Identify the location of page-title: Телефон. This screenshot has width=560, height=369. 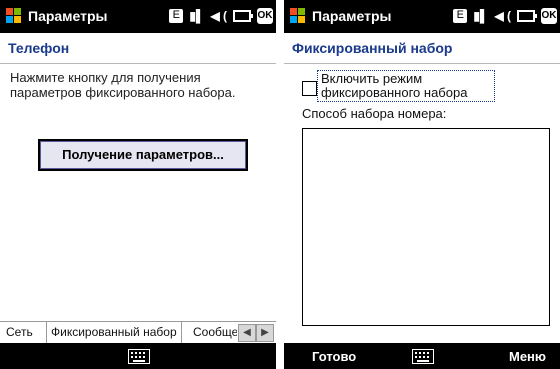
(39, 48).